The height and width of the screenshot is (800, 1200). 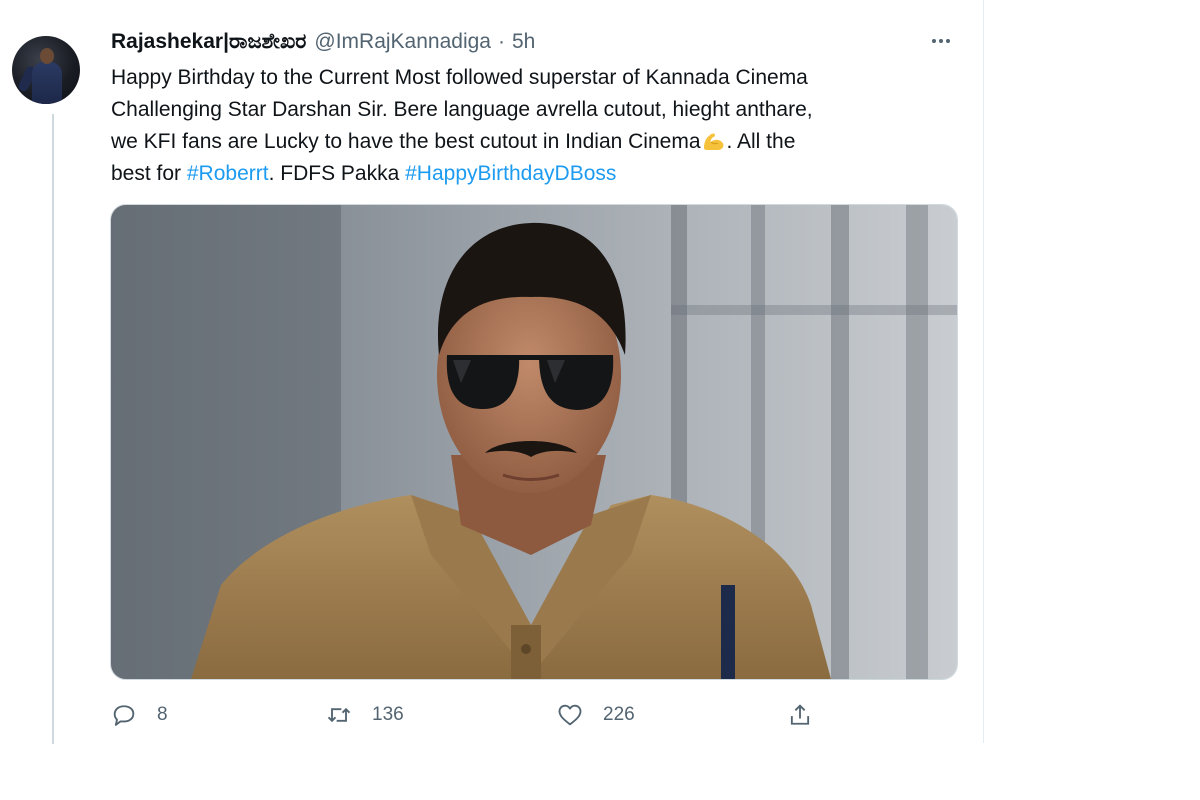 I want to click on share-icon, so click(x=800, y=714).